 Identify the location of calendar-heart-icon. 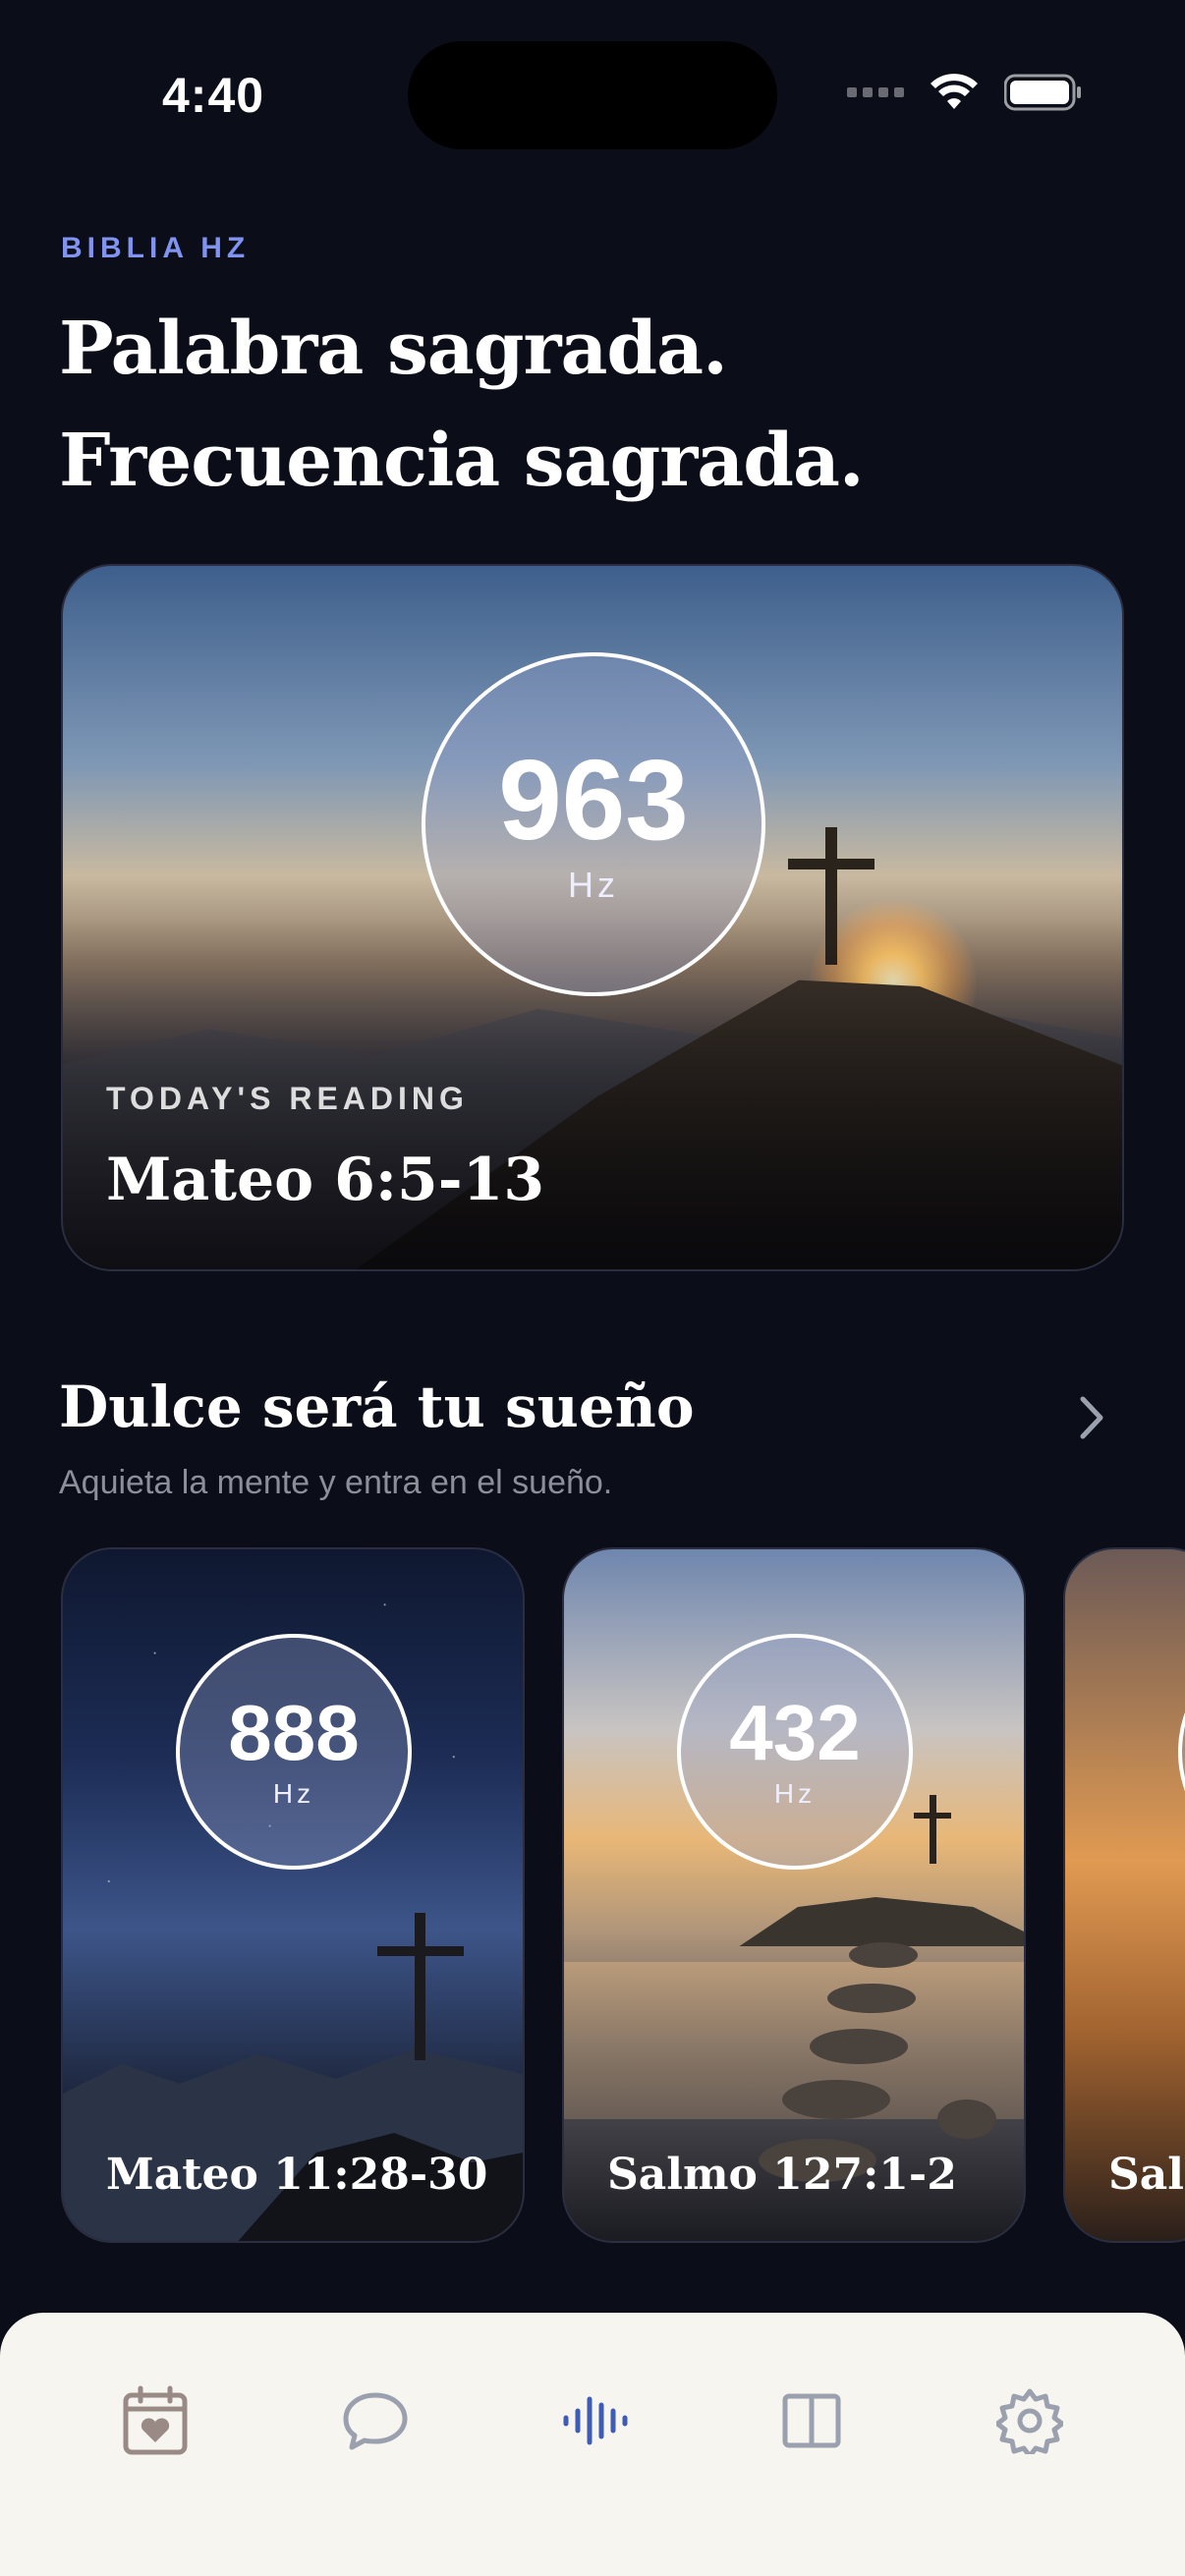
(155, 2420).